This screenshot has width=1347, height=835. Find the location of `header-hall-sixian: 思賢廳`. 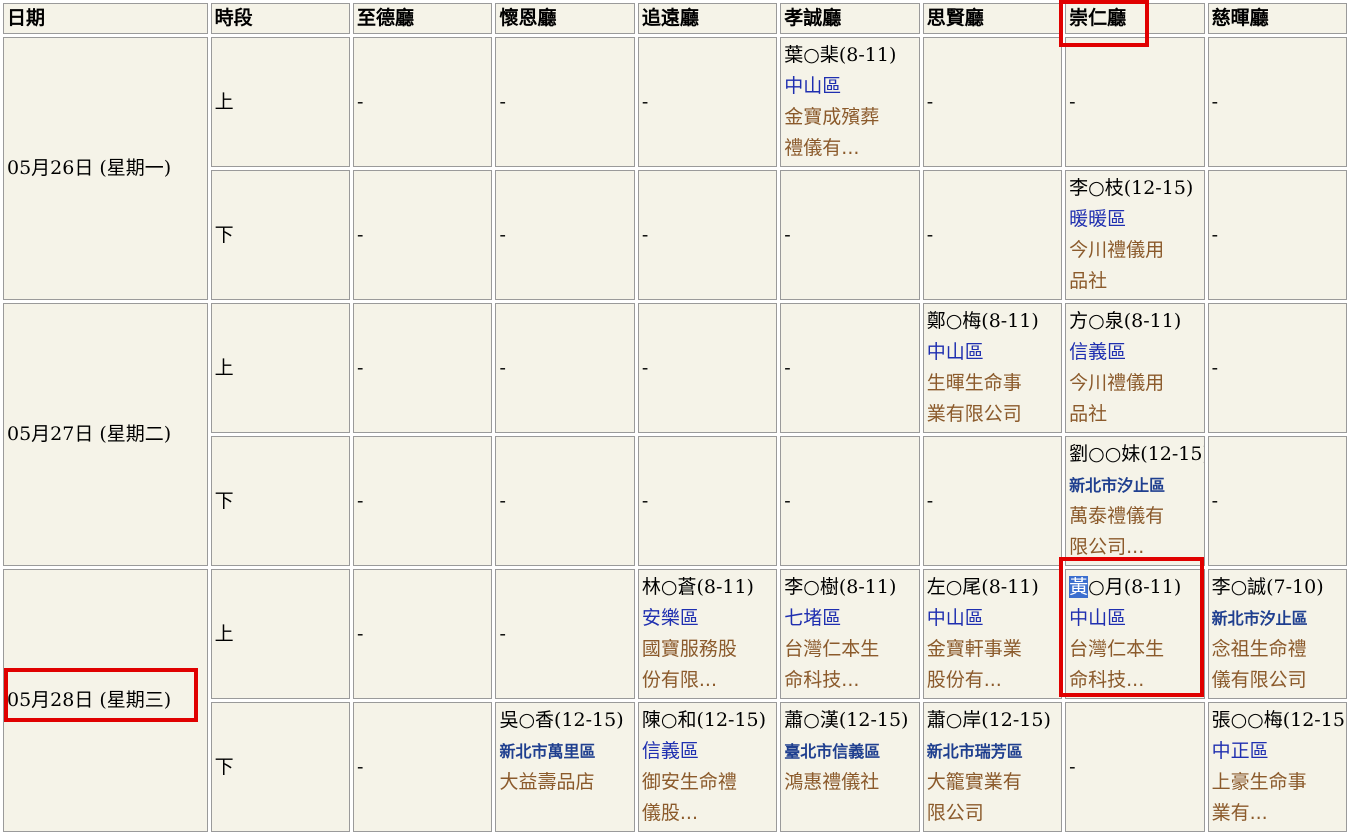

header-hall-sixian: 思賢廳 is located at coordinates (992, 18).